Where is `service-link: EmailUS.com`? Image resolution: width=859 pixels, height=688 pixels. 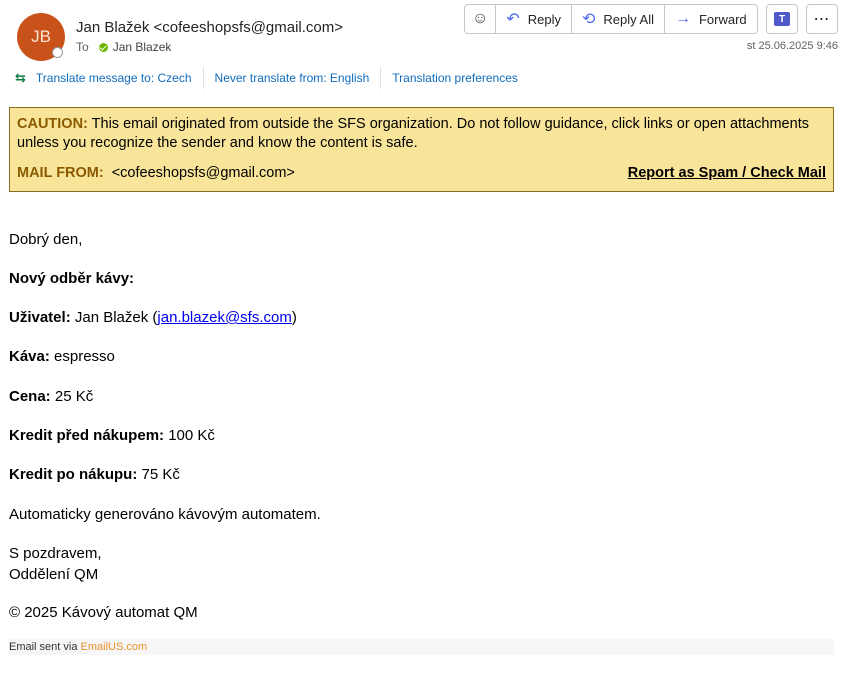 service-link: EmailUS.com is located at coordinates (114, 647).